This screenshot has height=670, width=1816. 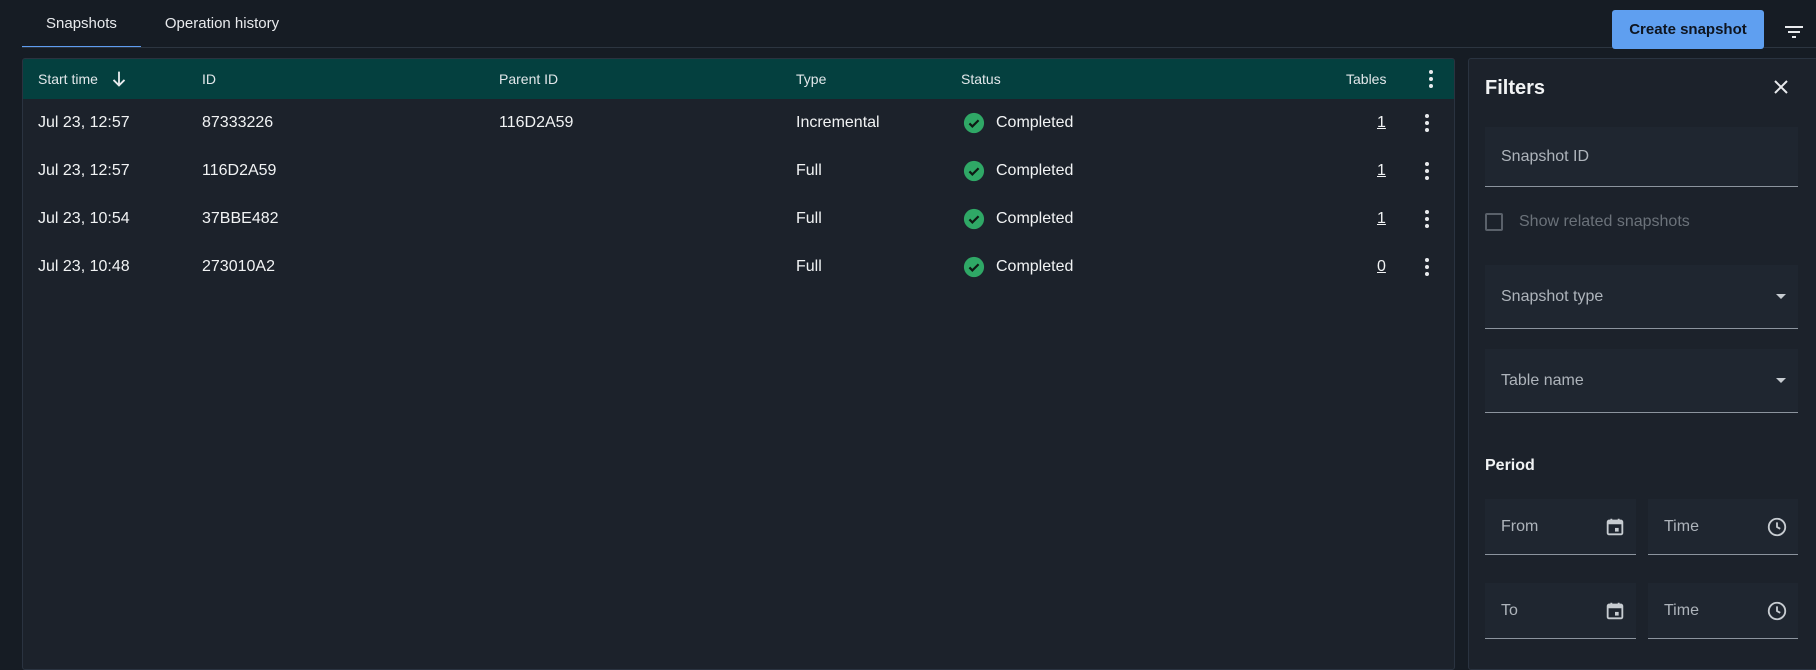 I want to click on tab-bar: Snapshots Operation history, so click(x=162, y=24).